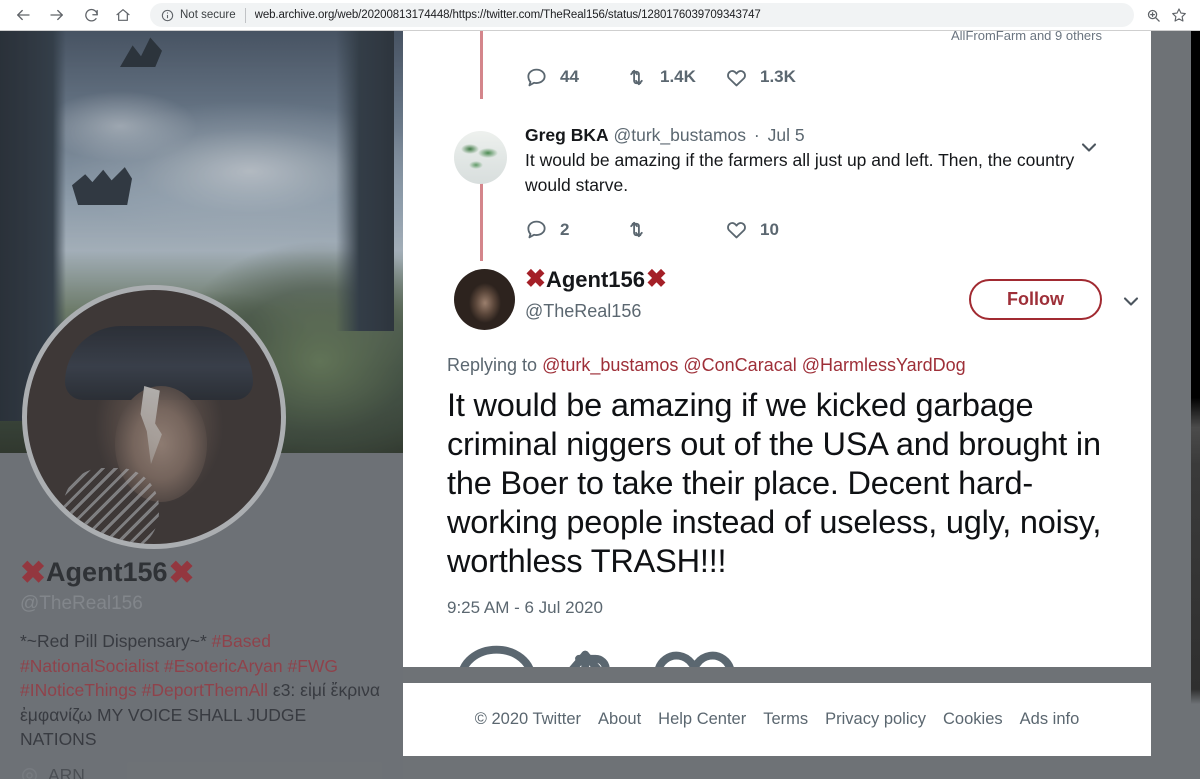  What do you see at coordinates (57, 15) in the screenshot?
I see `forward-arrow-icon` at bounding box center [57, 15].